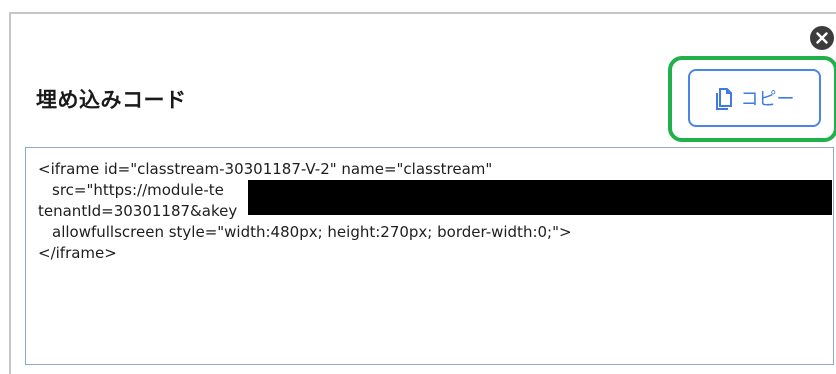  Describe the element at coordinates (77, 253) in the screenshot. I see `code-line-5: </iframe>` at that location.